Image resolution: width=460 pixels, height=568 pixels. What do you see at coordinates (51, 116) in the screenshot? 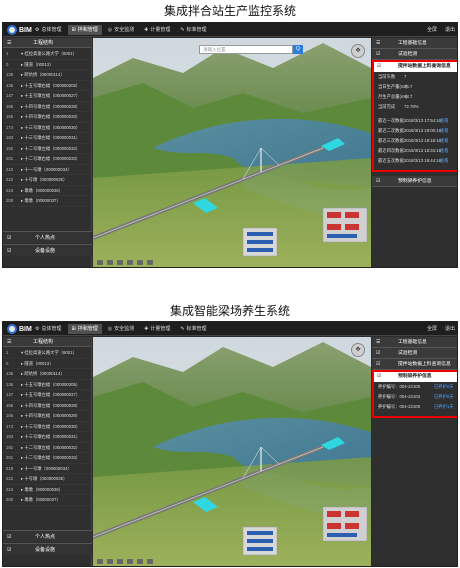
I see `tree-row-name: ▸ 十四号墩右幅（000000028）` at bounding box center [51, 116].